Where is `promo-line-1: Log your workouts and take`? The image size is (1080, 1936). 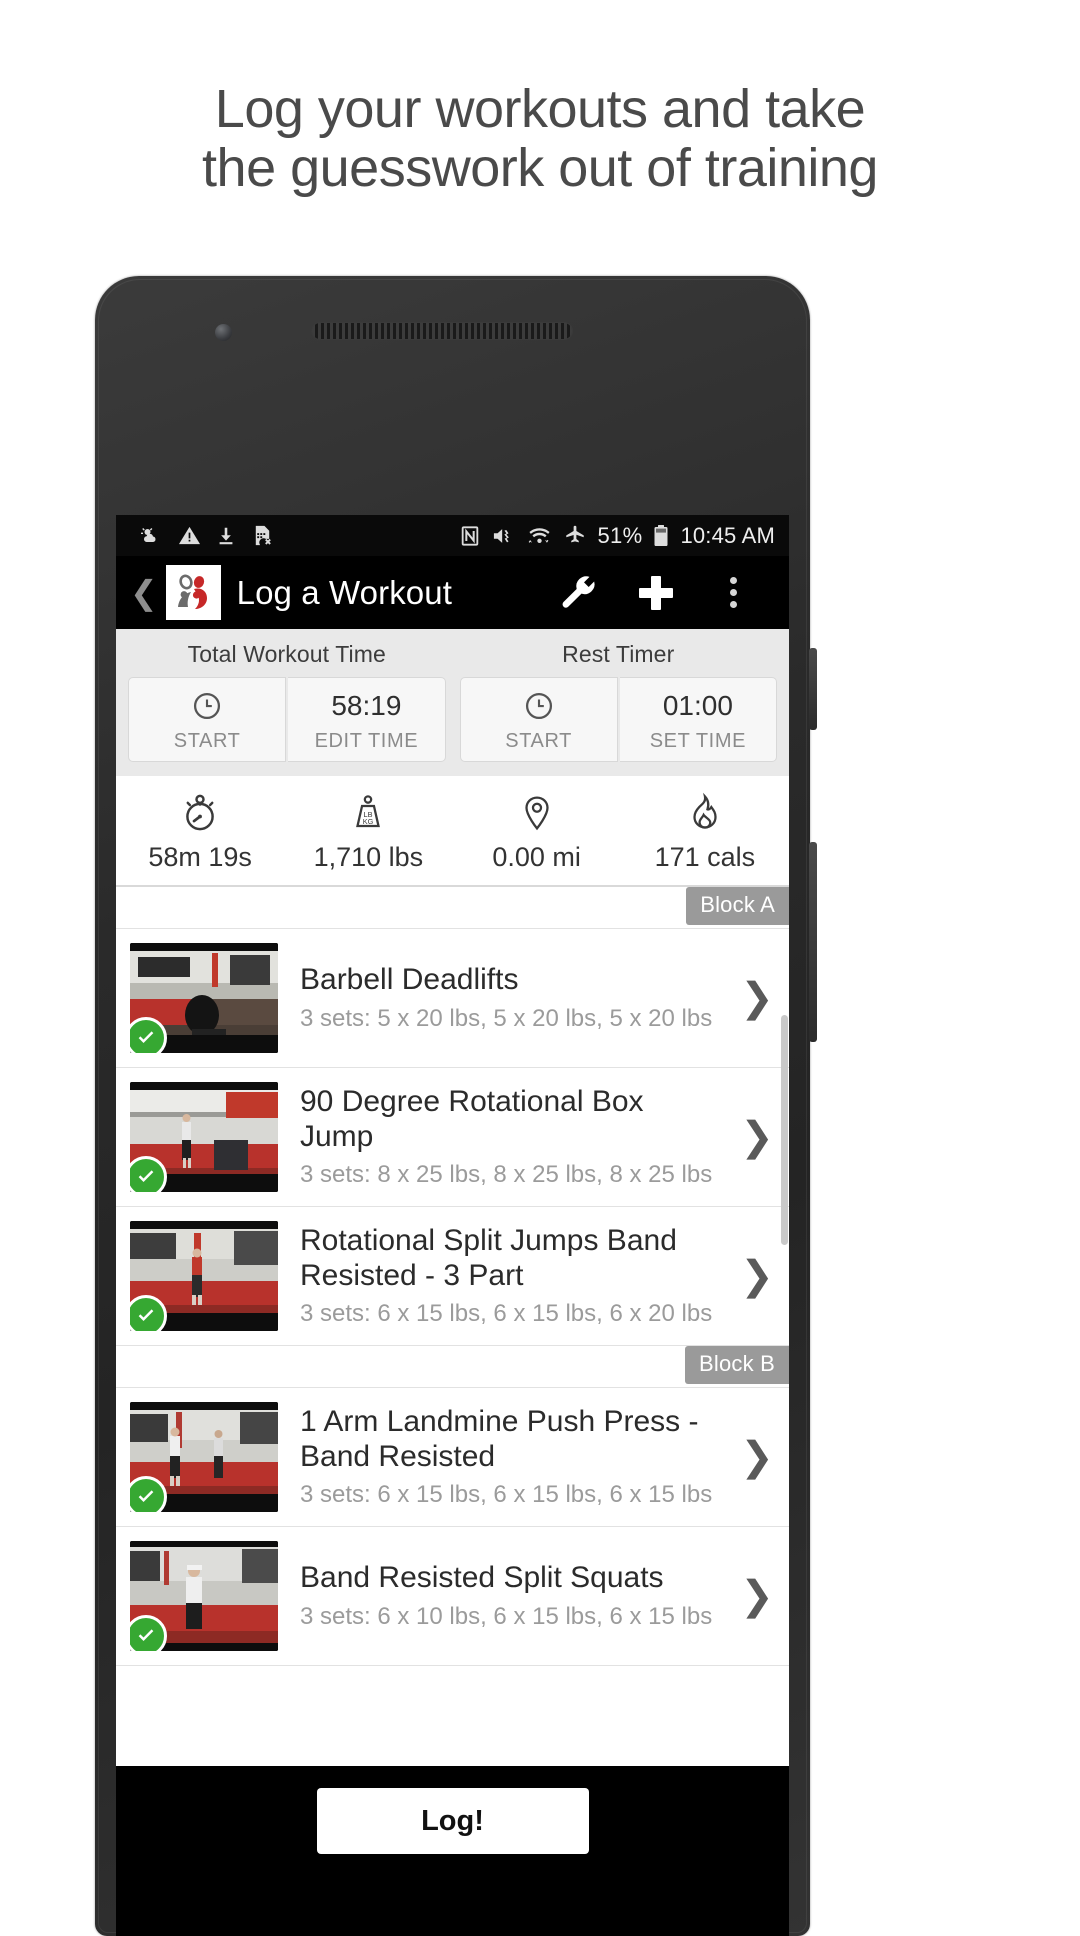 promo-line-1: Log your workouts and take is located at coordinates (540, 109).